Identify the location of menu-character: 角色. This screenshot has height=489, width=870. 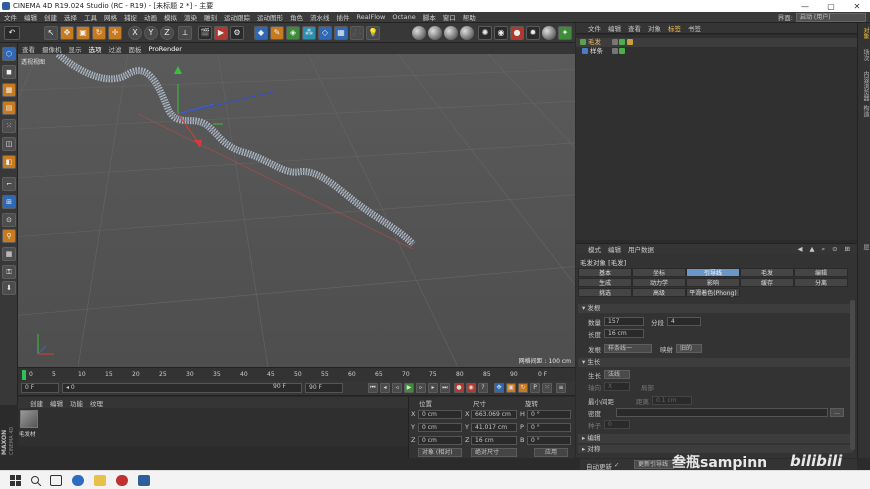
(296, 17).